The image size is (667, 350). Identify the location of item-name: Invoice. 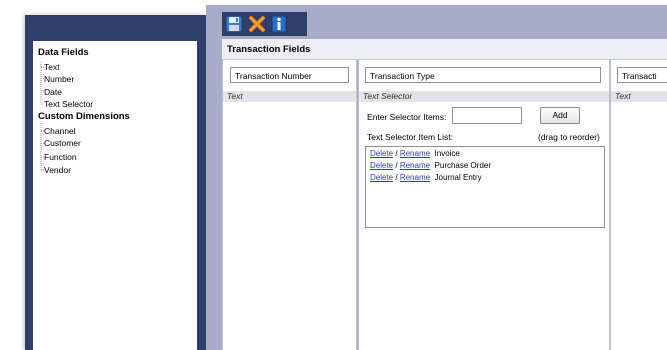
(447, 153).